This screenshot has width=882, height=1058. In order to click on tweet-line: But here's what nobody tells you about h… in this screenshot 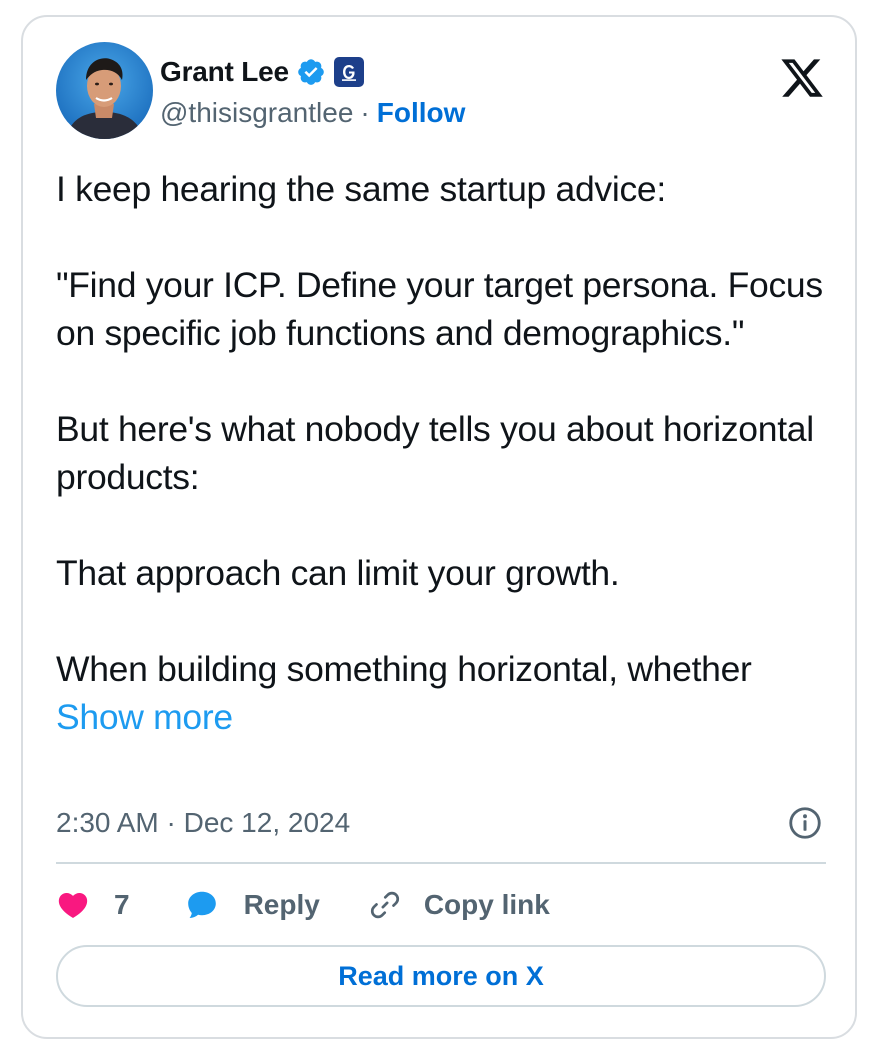, I will do `click(435, 453)`.